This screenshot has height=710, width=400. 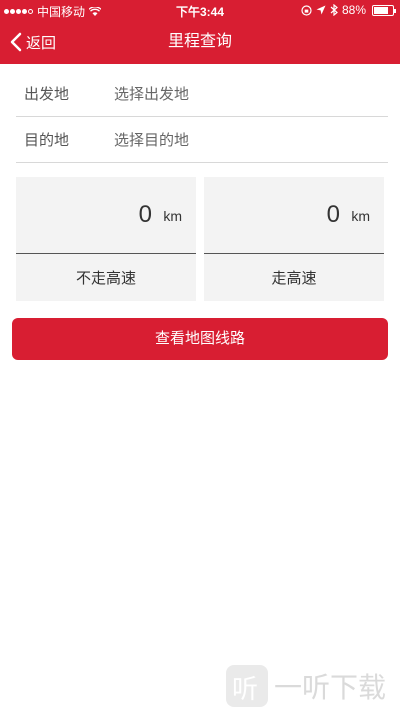 I want to click on view-map-route-button: 查看地图线路, so click(x=200, y=339).